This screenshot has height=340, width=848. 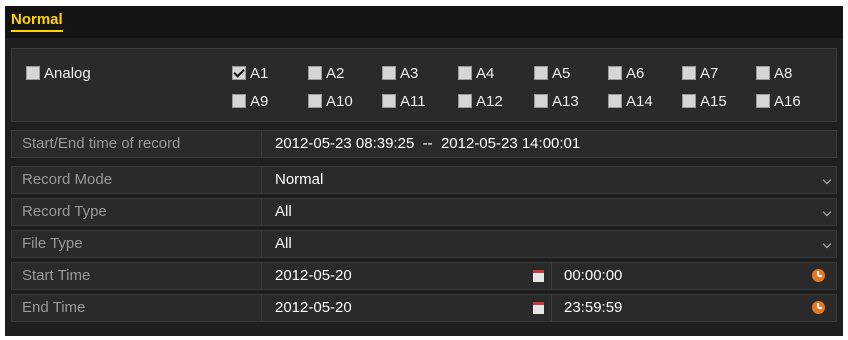 I want to click on tab-normal: Normal, so click(x=37, y=21).